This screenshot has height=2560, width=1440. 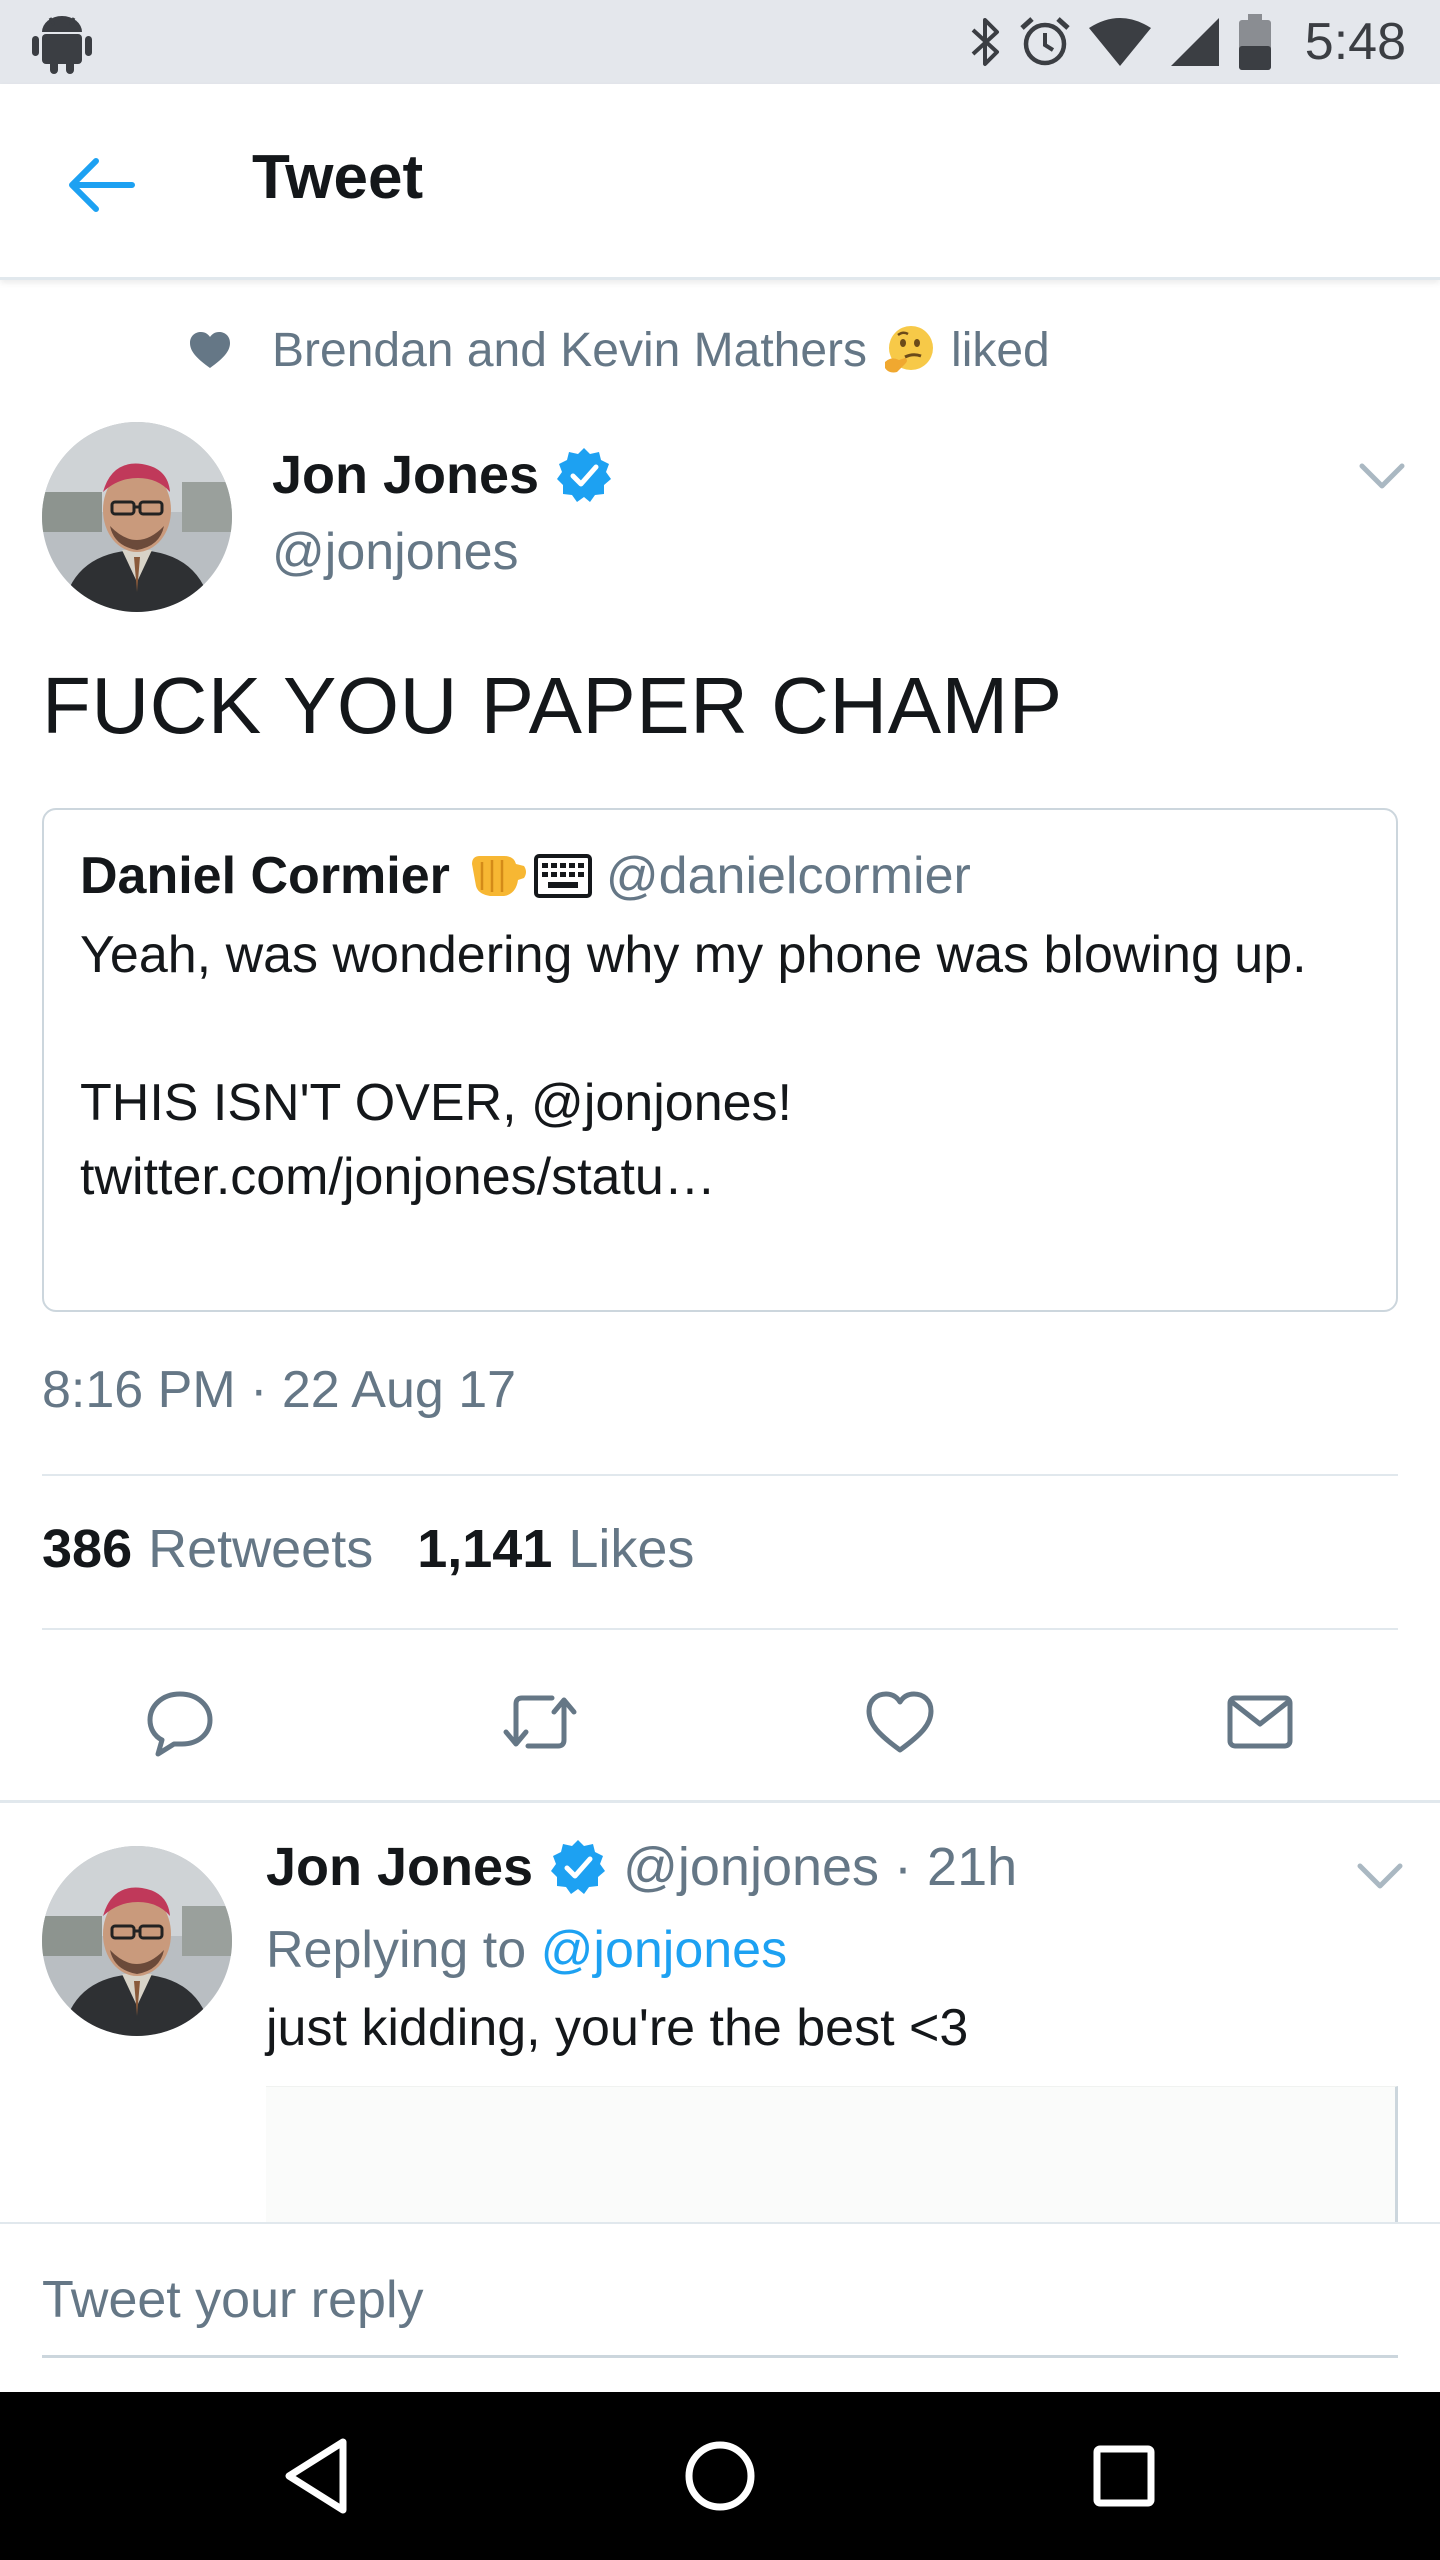 What do you see at coordinates (62, 44) in the screenshot?
I see `android-icon` at bounding box center [62, 44].